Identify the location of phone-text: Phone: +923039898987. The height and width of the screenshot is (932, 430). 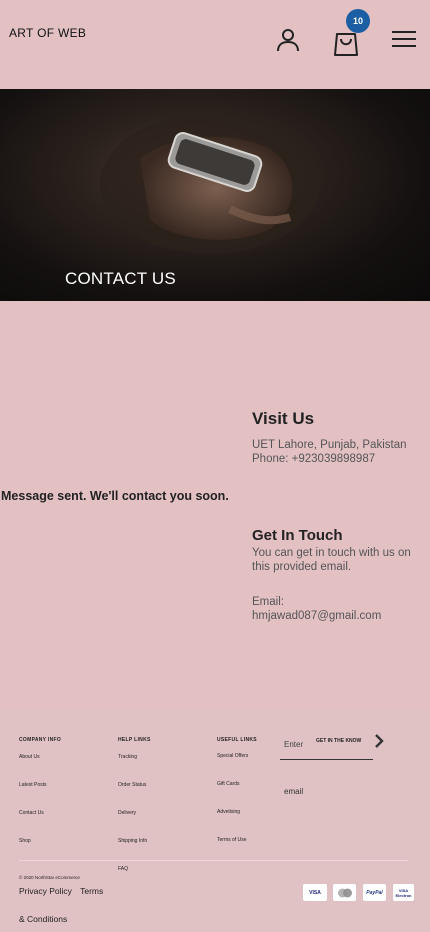
(314, 459).